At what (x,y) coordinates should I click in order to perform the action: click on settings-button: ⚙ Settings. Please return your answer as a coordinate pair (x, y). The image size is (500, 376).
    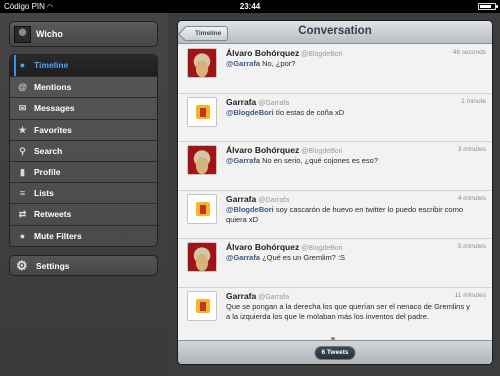
    Looking at the image, I should click on (83, 265).